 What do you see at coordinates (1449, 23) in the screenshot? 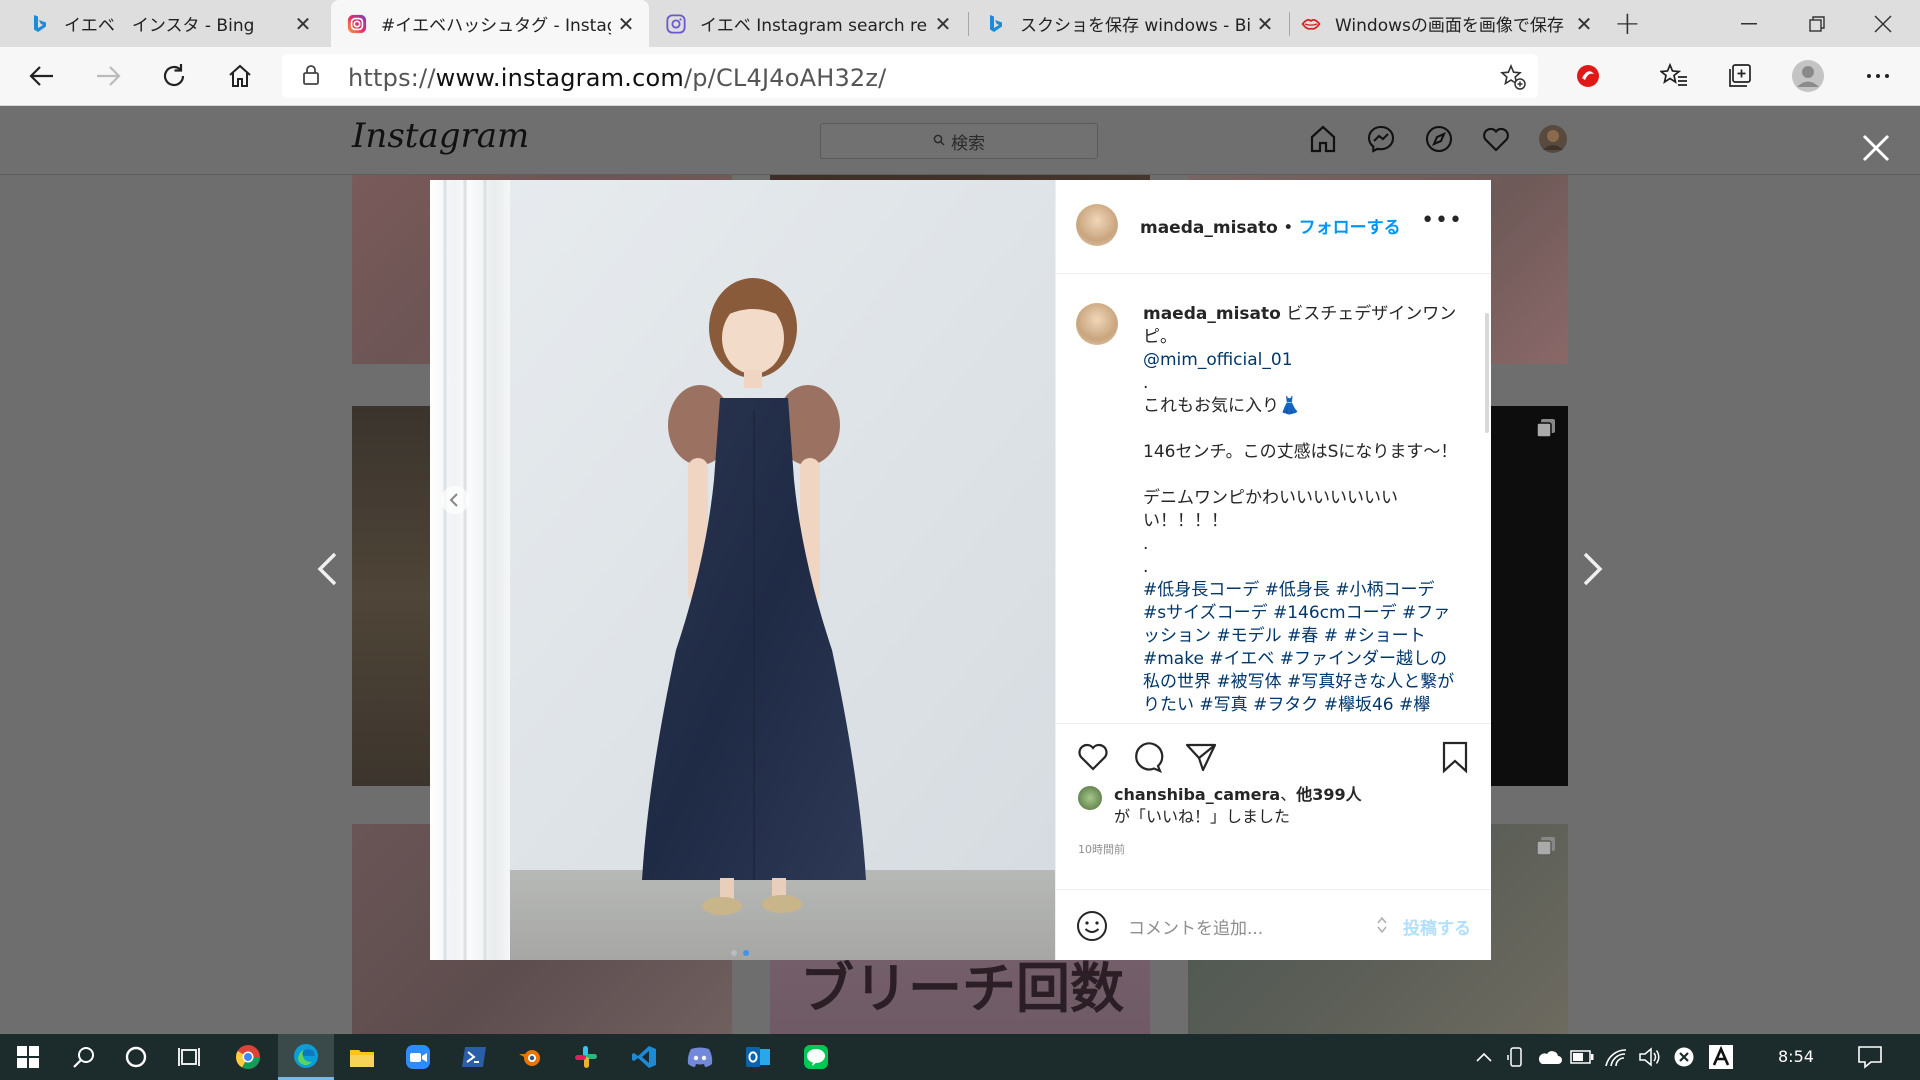
I see `tab-windows-save: Windowsの画面を画像で保存 ✕` at bounding box center [1449, 23].